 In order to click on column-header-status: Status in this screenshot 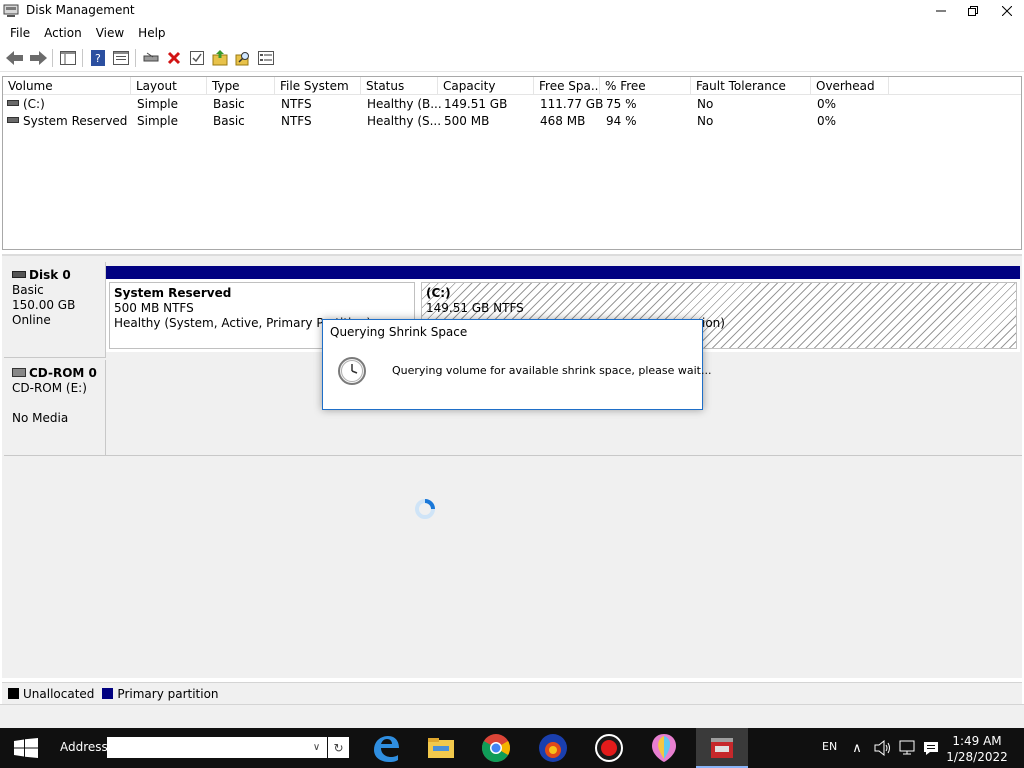, I will do `click(399, 86)`.